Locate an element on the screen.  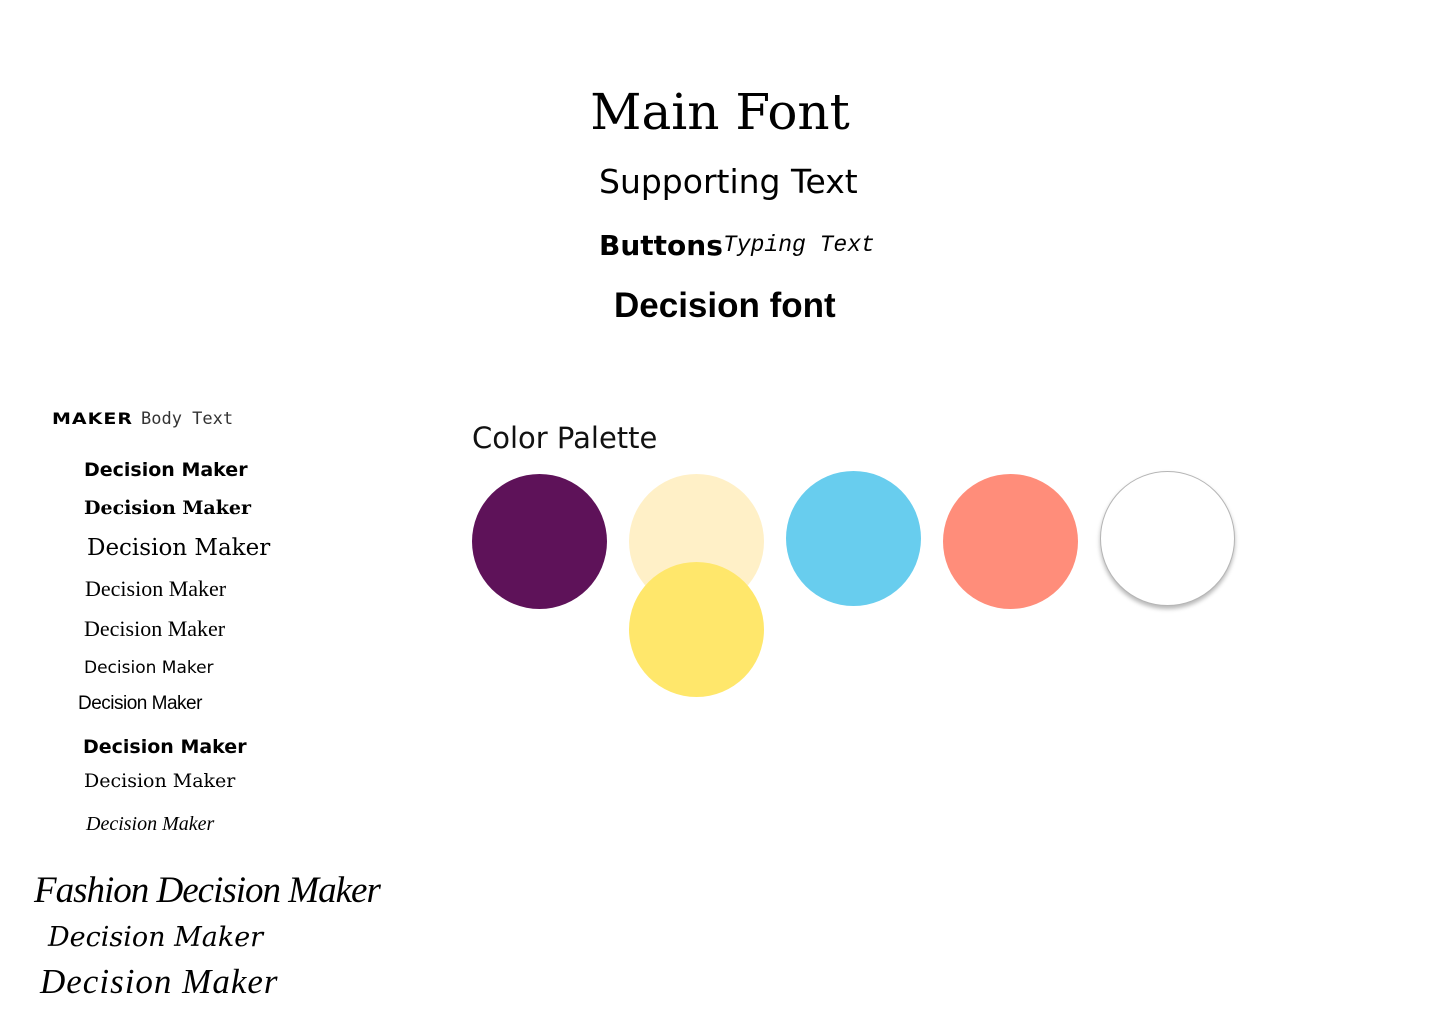
buttons-font-sample: Buttons is located at coordinates (661, 245).